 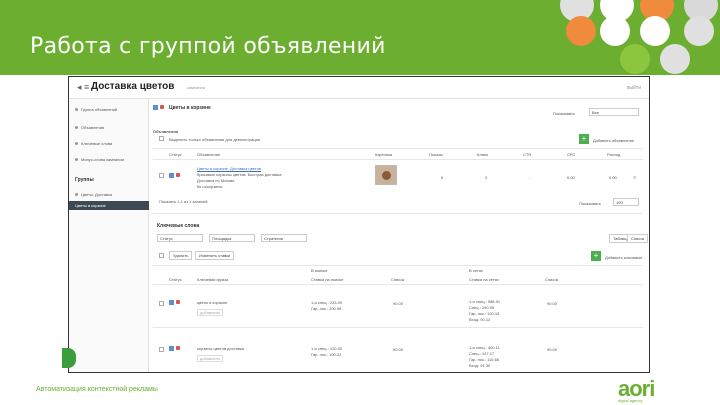 I want to click on col-kw-list2: Список, so click(x=552, y=279).